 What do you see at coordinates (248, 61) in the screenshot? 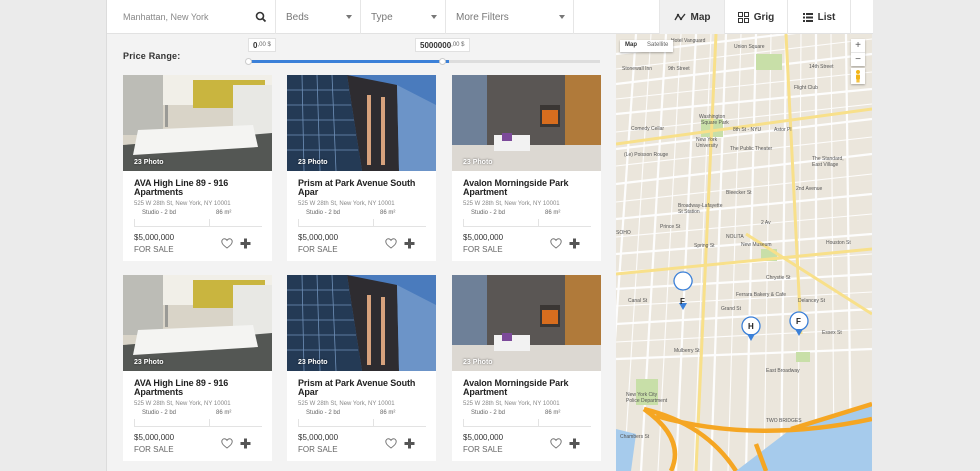
I see `price-min-handle` at bounding box center [248, 61].